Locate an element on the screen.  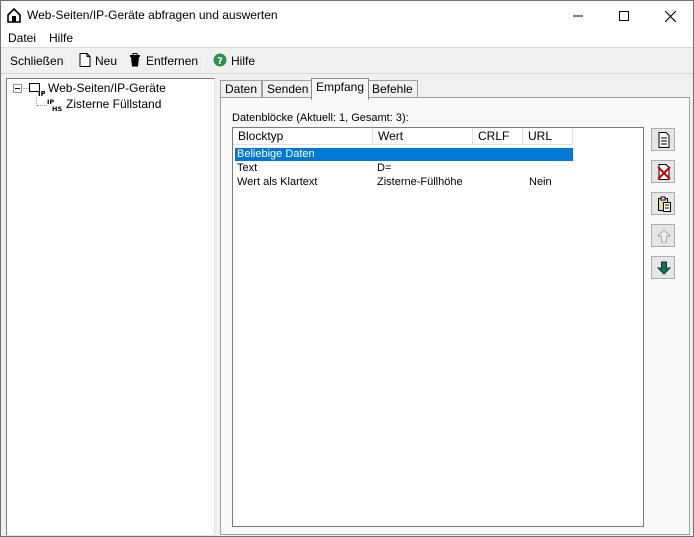
help-button: Hilfe is located at coordinates (243, 61).